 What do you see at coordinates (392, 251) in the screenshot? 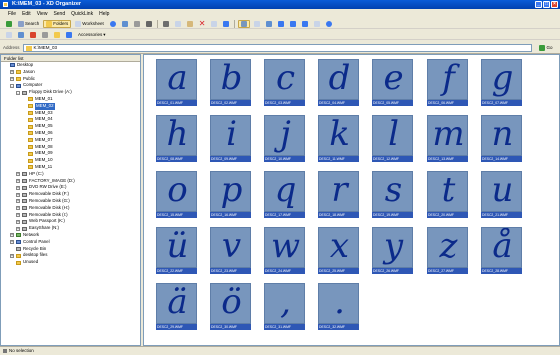
I see `thumbnail-item: y DESC2_26.WMF` at bounding box center [392, 251].